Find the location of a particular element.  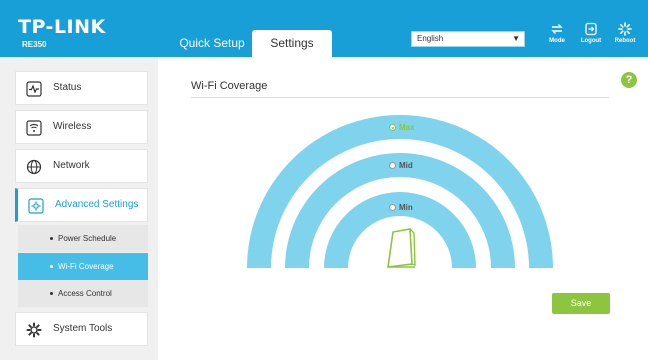

level-min-radio: Min is located at coordinates (401, 207).